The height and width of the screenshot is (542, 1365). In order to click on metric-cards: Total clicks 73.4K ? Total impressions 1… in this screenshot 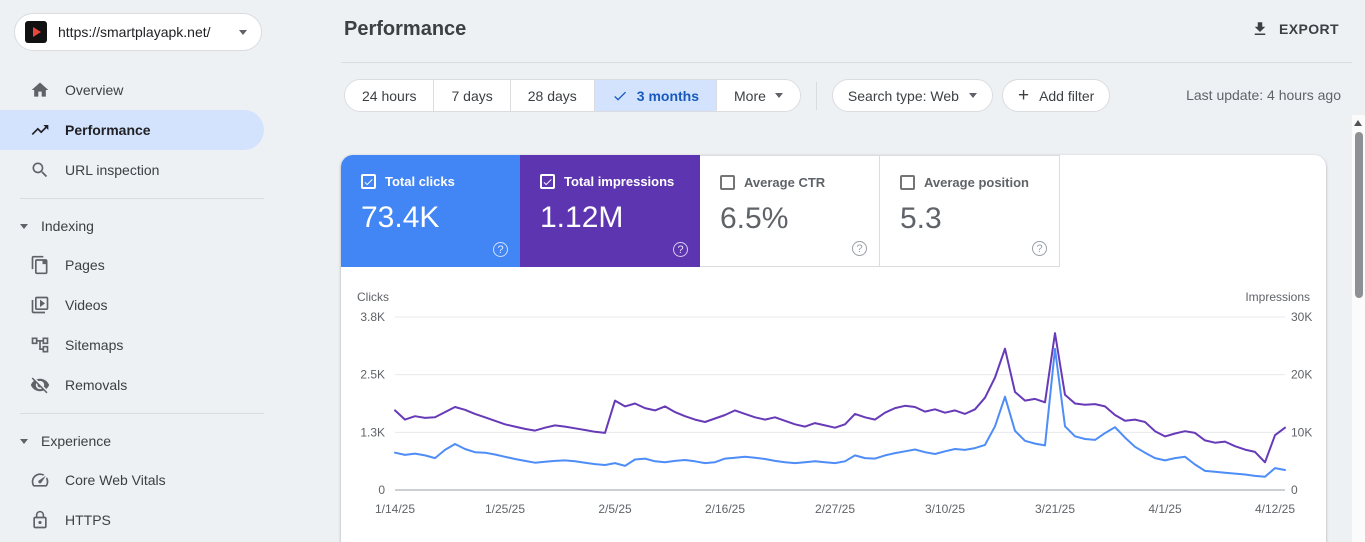, I will do `click(833, 211)`.